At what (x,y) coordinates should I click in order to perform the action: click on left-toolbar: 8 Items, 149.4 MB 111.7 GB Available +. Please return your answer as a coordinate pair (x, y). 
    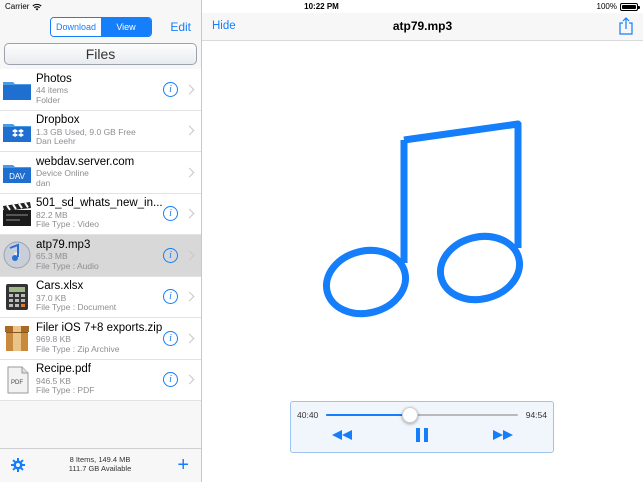
    Looking at the image, I should click on (100, 465).